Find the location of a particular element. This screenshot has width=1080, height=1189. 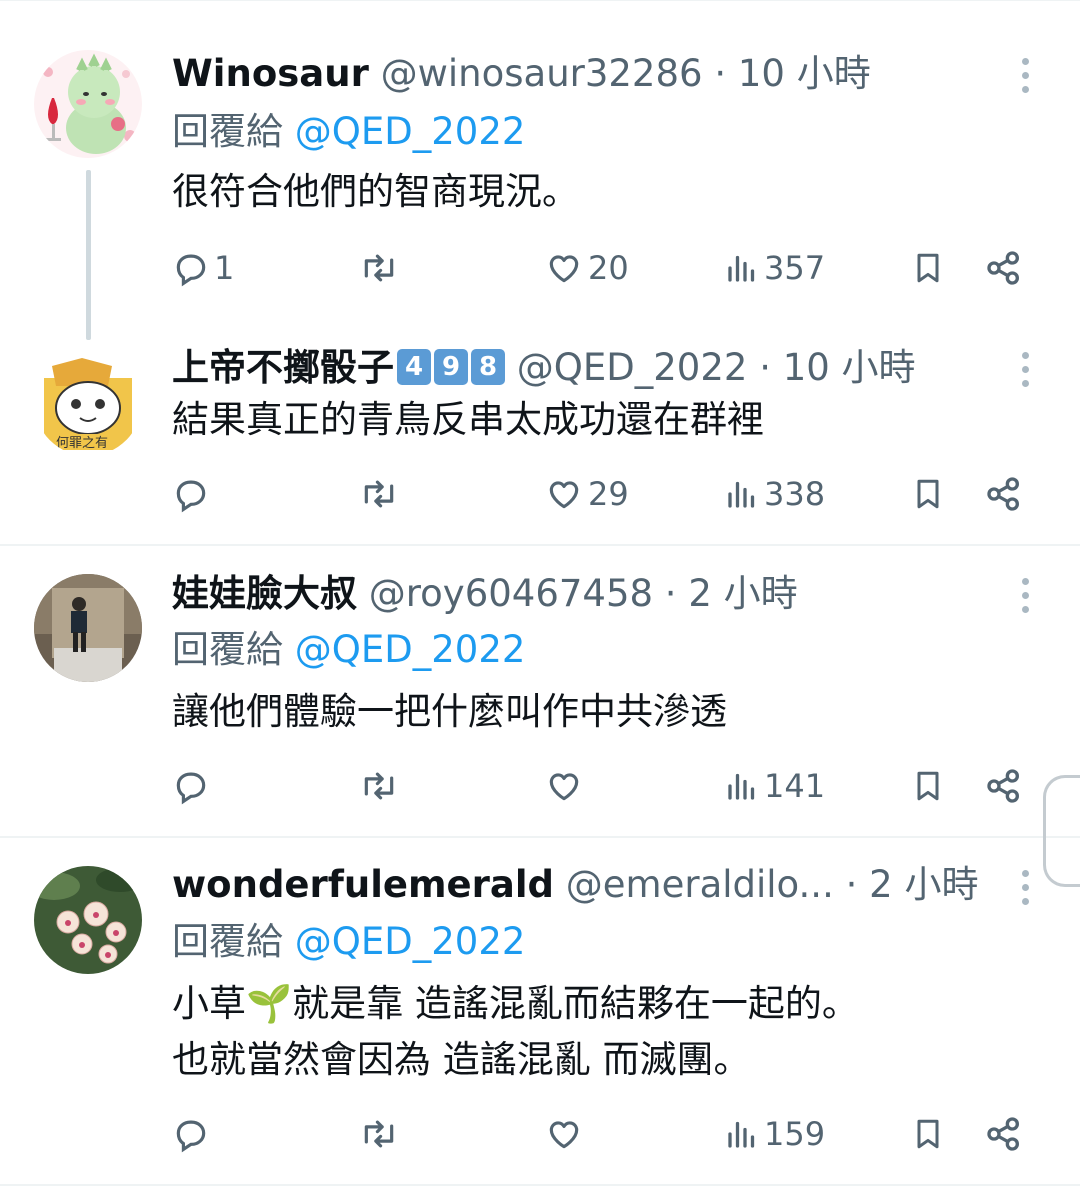

post-text-line: 讓他們體驗一把什麼叫作中共滲透 is located at coordinates (449, 711).